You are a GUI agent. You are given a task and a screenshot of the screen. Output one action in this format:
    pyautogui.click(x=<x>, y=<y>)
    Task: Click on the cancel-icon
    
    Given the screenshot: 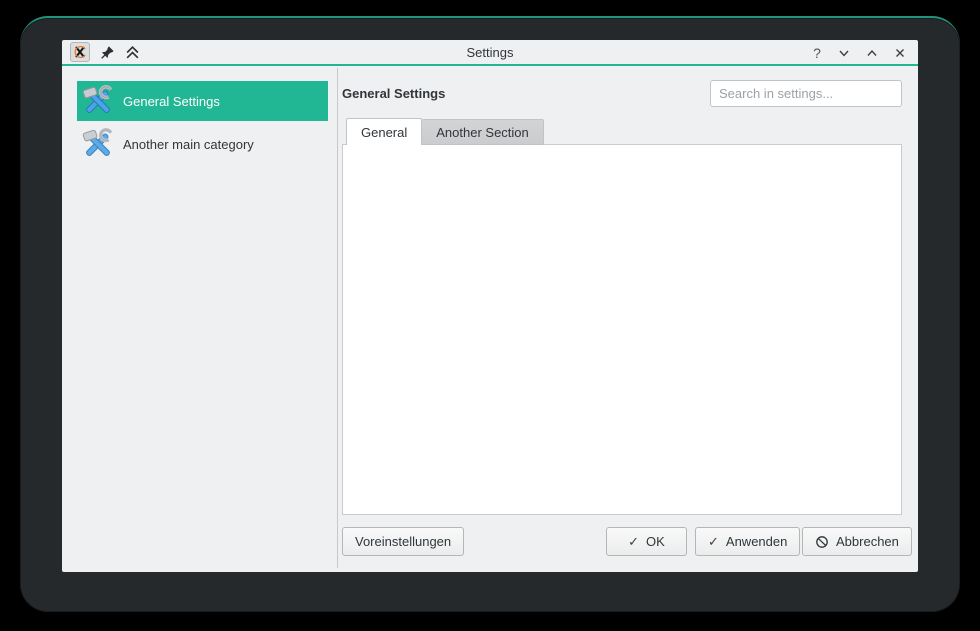 What is the action you would take?
    pyautogui.click(x=822, y=541)
    